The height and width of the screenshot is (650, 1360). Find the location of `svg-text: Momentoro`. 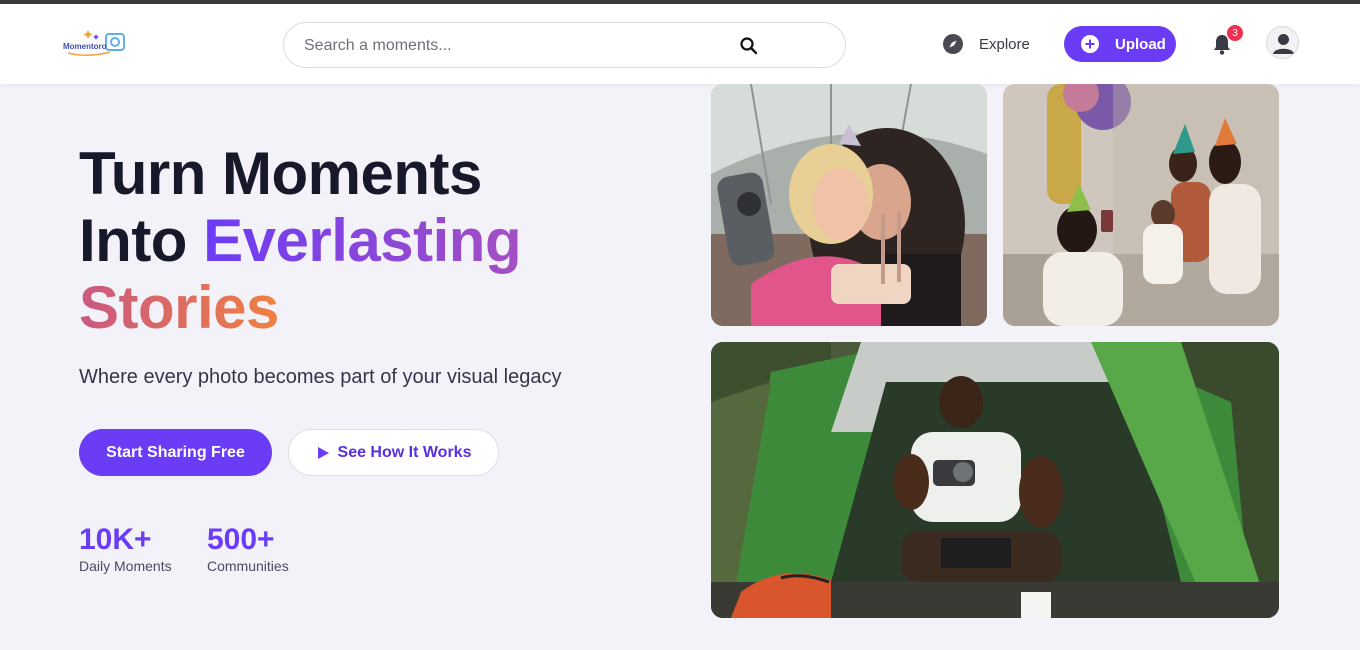

svg-text: Momentoro is located at coordinates (85, 46).